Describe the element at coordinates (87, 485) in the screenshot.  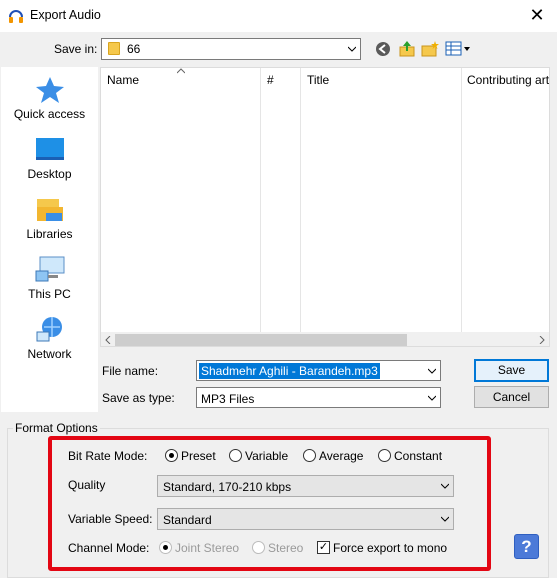
I see `quality-label: Quality` at that location.